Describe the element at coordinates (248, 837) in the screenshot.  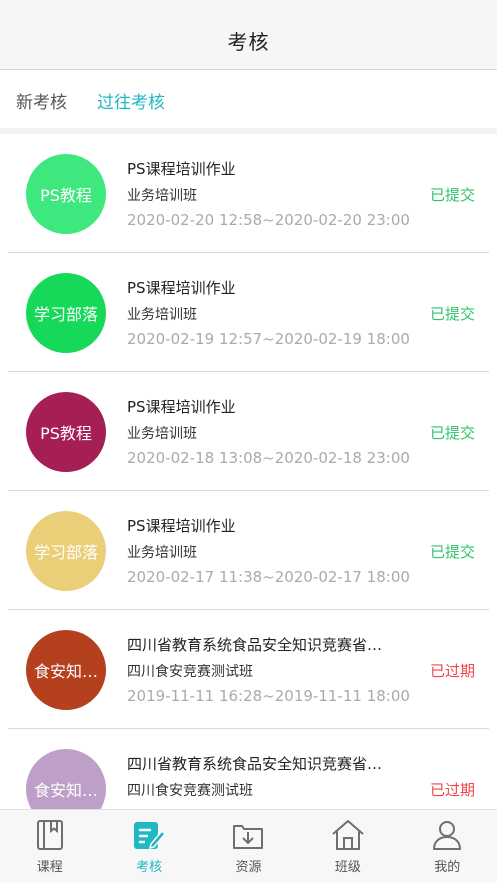
I see `download-box-icon` at that location.